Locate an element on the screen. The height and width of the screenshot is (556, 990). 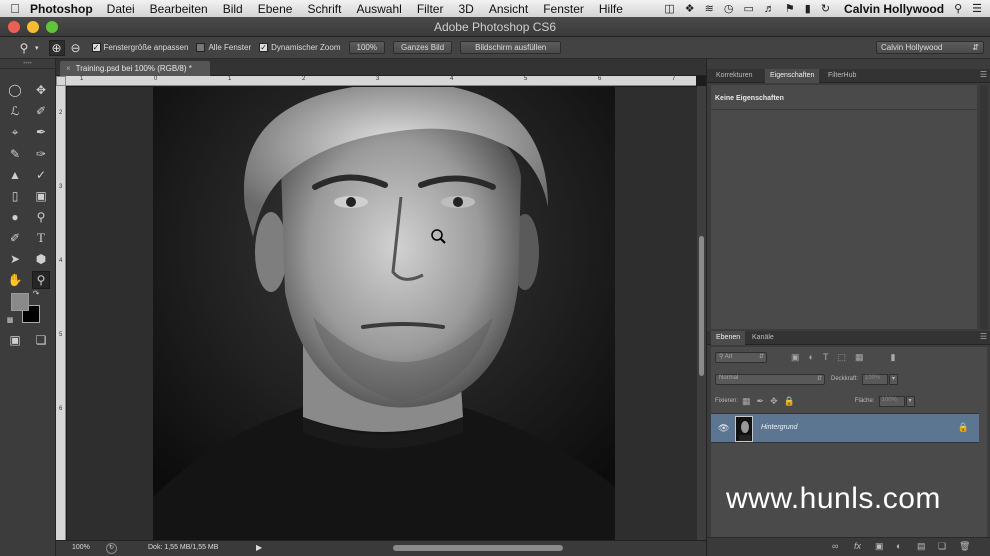
vertical-scrollbar is located at coordinates (701, 313).